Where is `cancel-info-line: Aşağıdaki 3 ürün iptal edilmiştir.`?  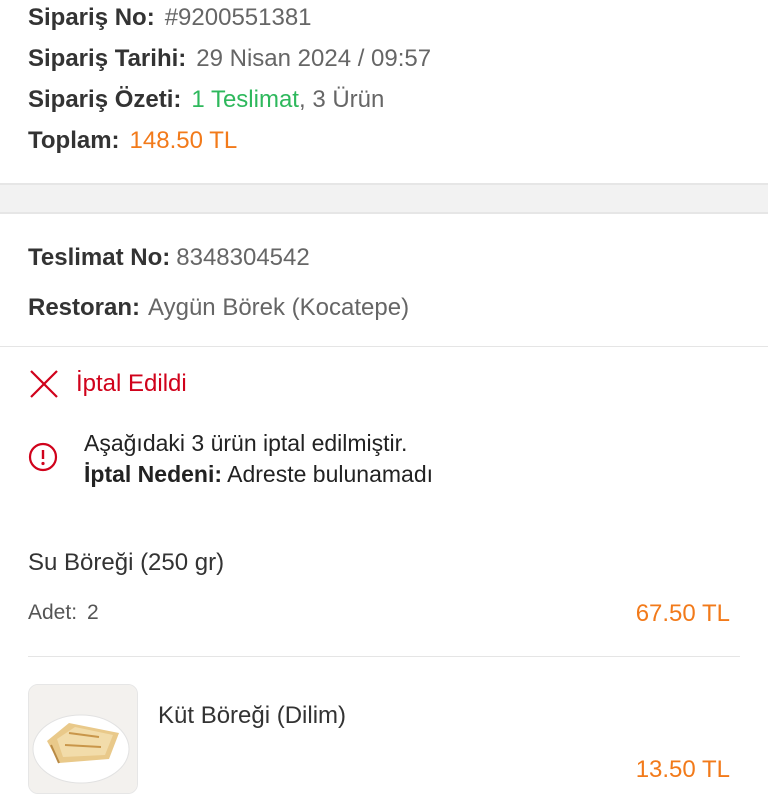 cancel-info-line: Aşağıdaki 3 ürün iptal edilmiştir. is located at coordinates (246, 443).